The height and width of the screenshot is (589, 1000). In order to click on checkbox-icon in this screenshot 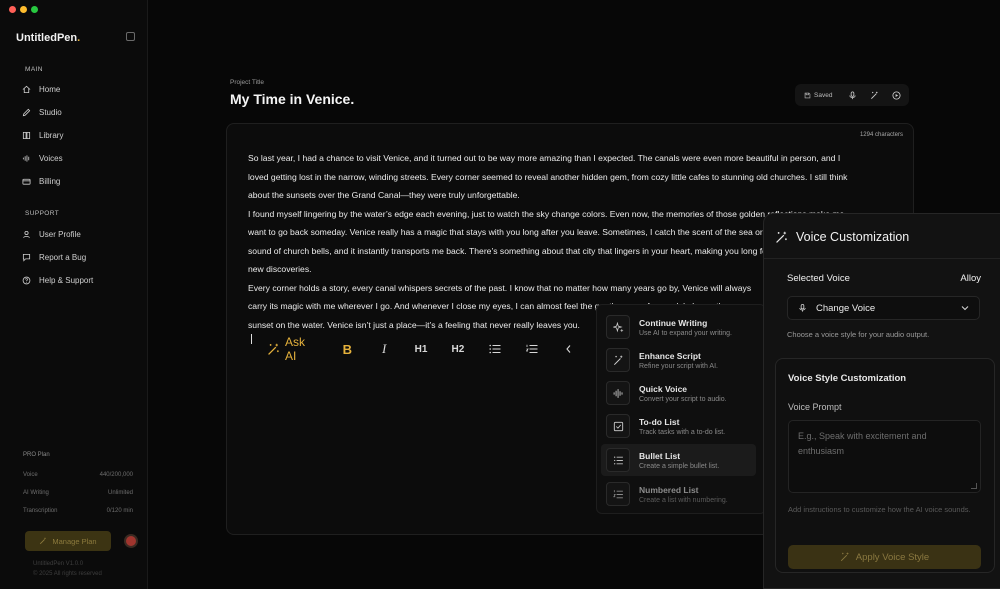, I will do `click(618, 426)`.